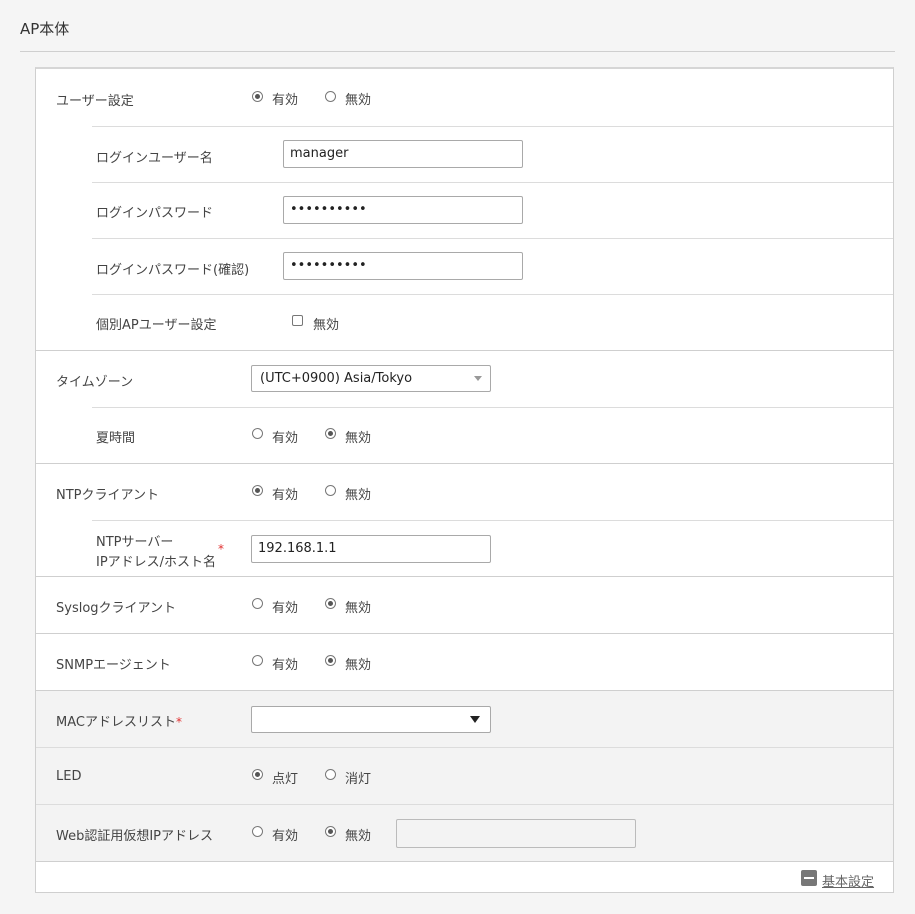  I want to click on ntp-disable-radio, so click(330, 490).